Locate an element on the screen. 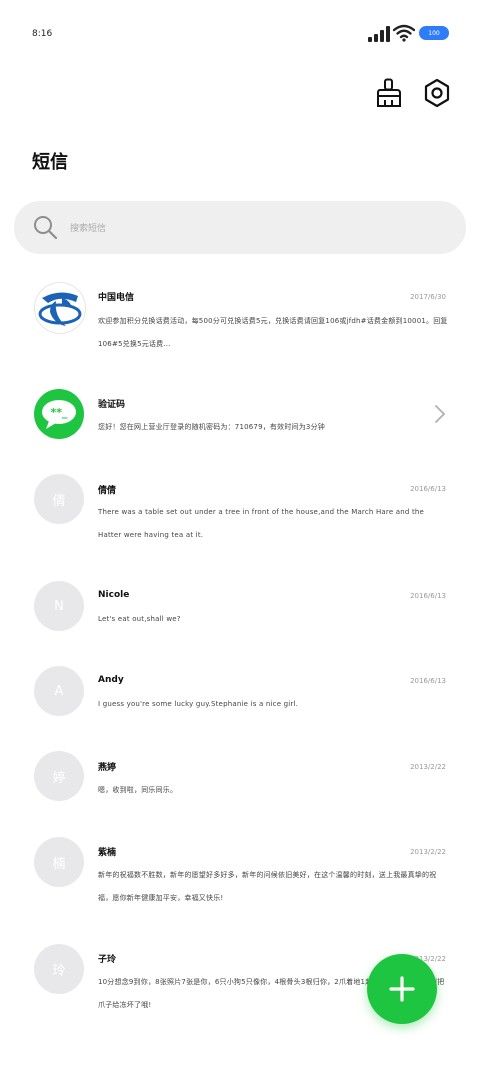 This screenshot has width=480, height=1067. message-date: 2017/6/30 is located at coordinates (428, 297).